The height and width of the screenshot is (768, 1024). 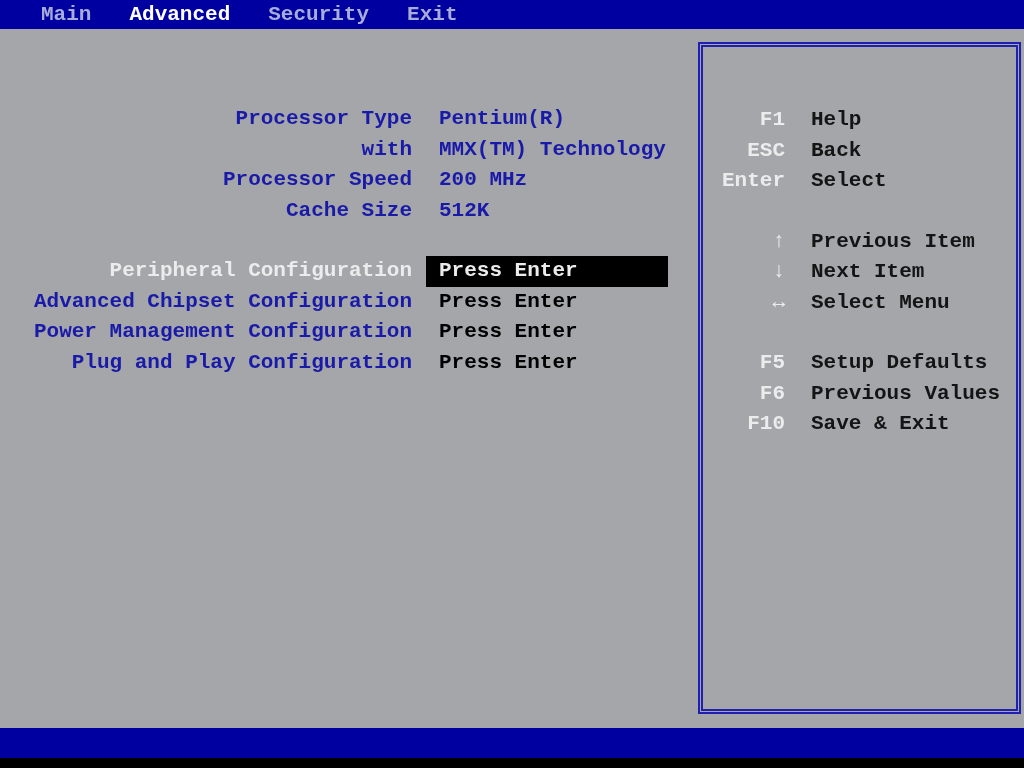 I want to click on setting-label: with, so click(x=386, y=149).